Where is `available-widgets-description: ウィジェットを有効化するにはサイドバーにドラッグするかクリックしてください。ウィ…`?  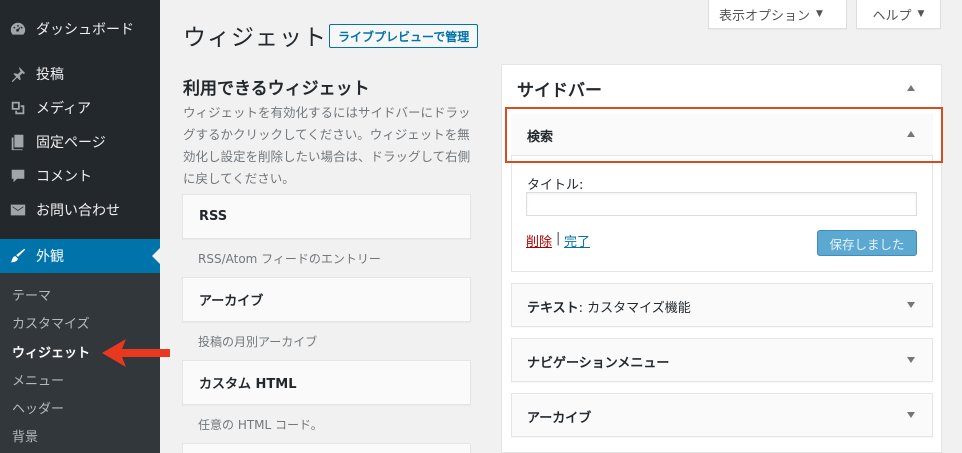
available-widgets-description: ウィジェットを有効化するにはサイドバーにドラッグするかクリックしてください。ウィ… is located at coordinates (327, 145).